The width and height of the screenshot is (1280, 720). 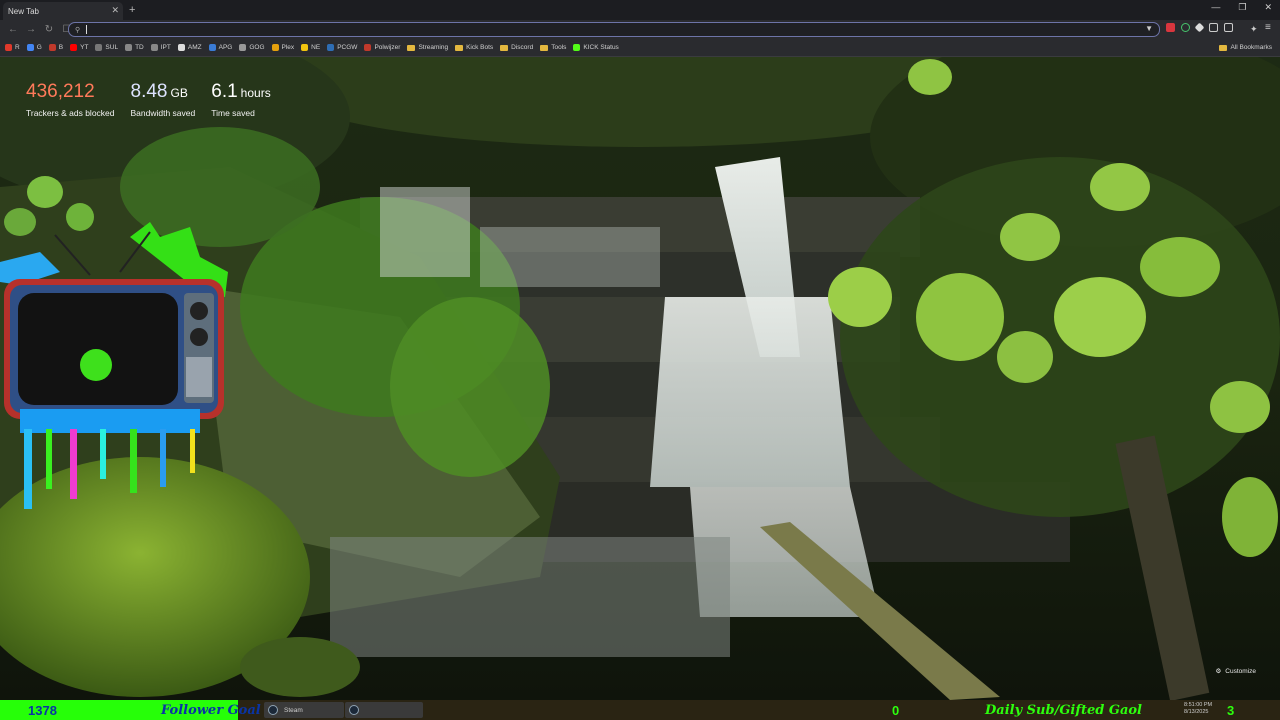 I want to click on all-bookmarks-button: All Bookmarks, so click(x=1245, y=47).